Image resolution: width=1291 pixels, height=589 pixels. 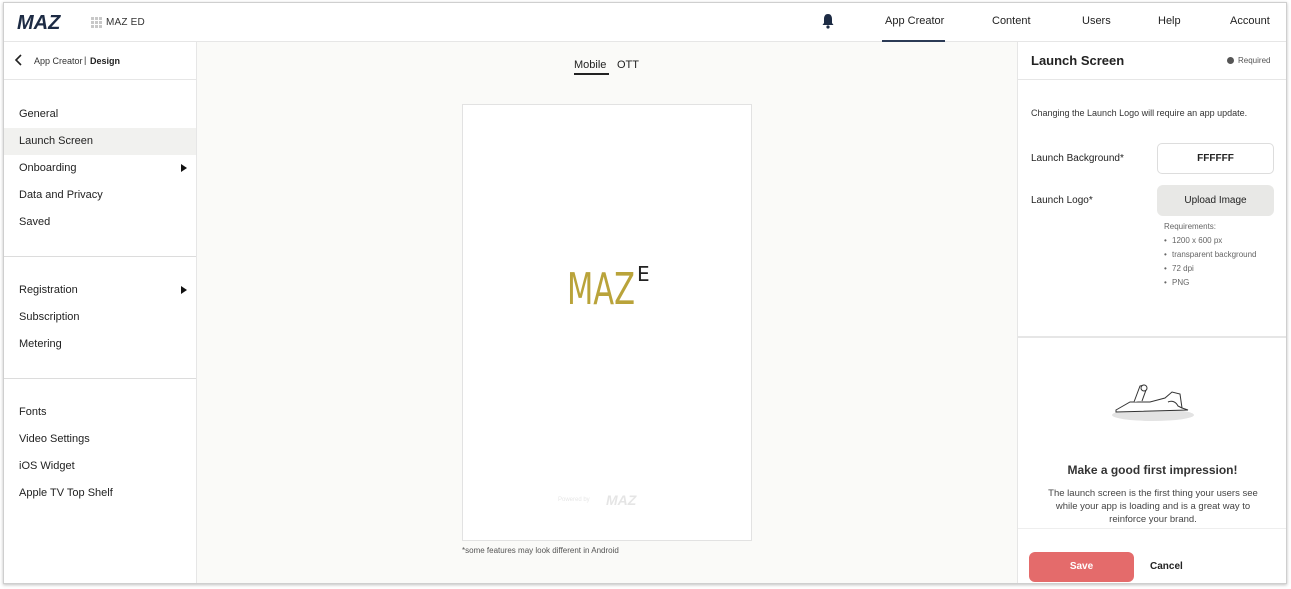 What do you see at coordinates (1219, 283) in the screenshot?
I see `requirement-item: PNG` at bounding box center [1219, 283].